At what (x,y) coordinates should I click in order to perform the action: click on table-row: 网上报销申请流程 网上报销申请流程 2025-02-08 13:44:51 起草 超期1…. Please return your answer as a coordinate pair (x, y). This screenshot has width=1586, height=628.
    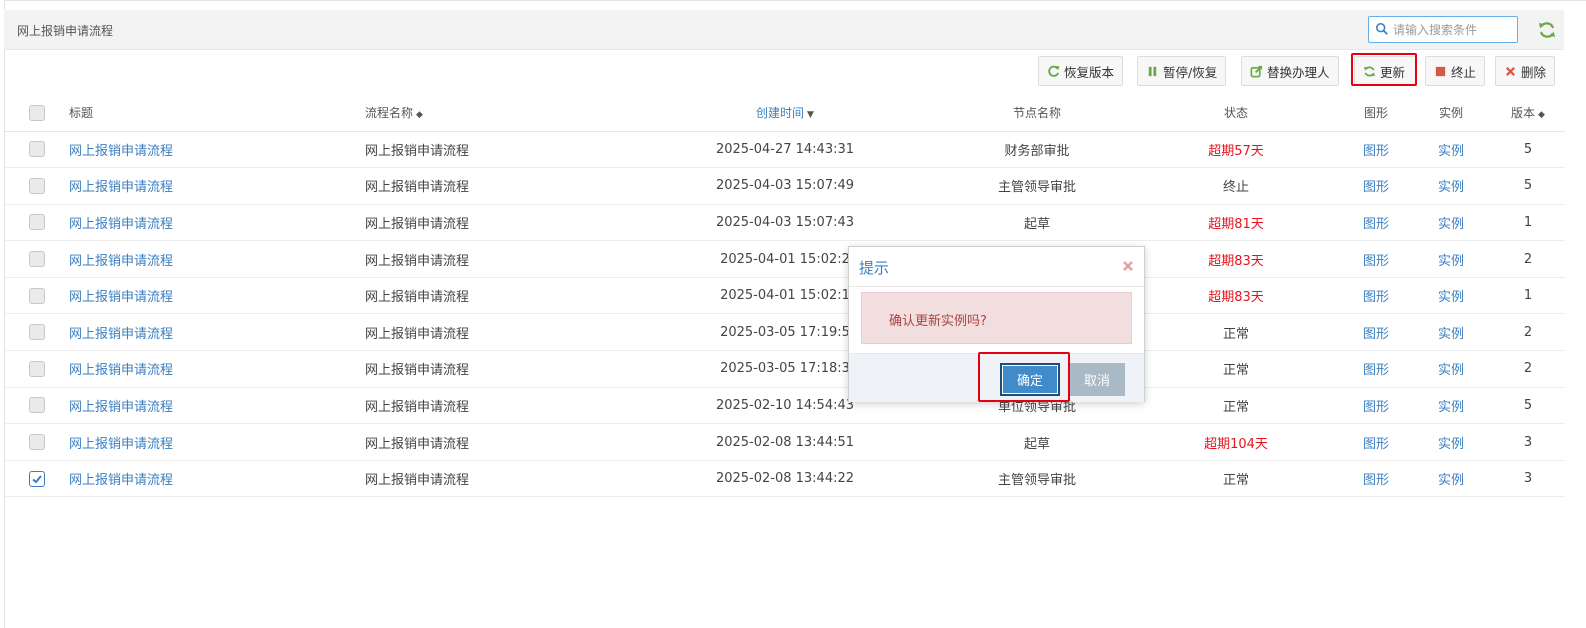
    Looking at the image, I should click on (785, 442).